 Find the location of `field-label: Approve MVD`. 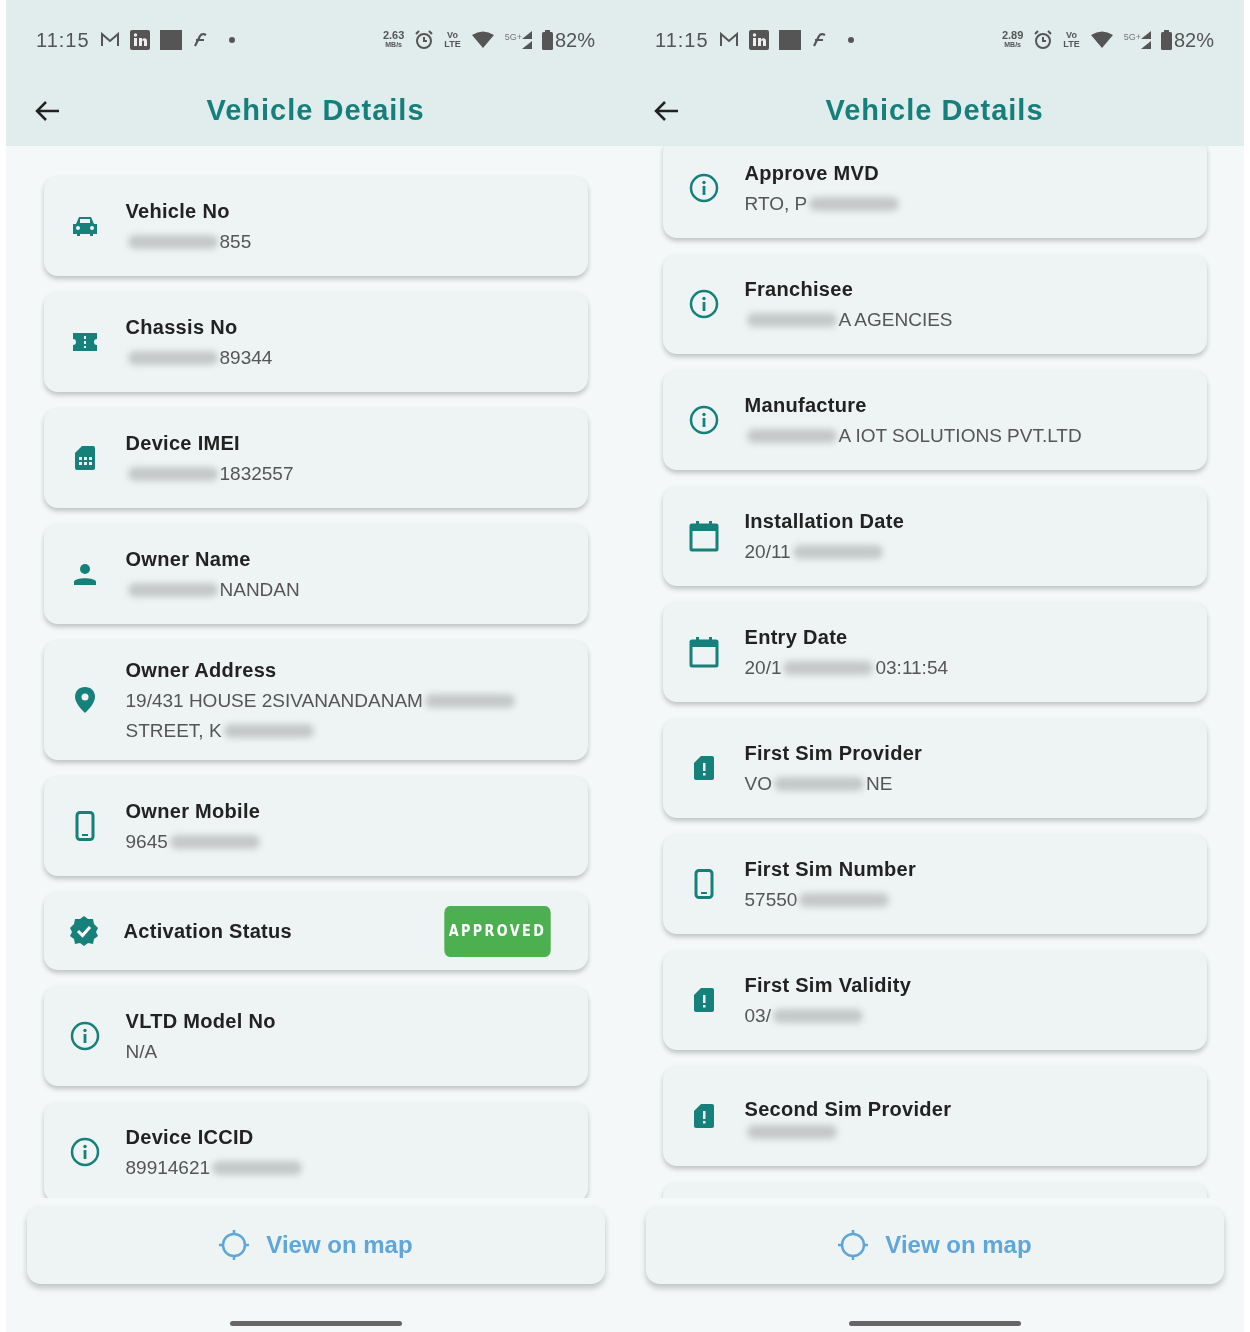

field-label: Approve MVD is located at coordinates (812, 173).